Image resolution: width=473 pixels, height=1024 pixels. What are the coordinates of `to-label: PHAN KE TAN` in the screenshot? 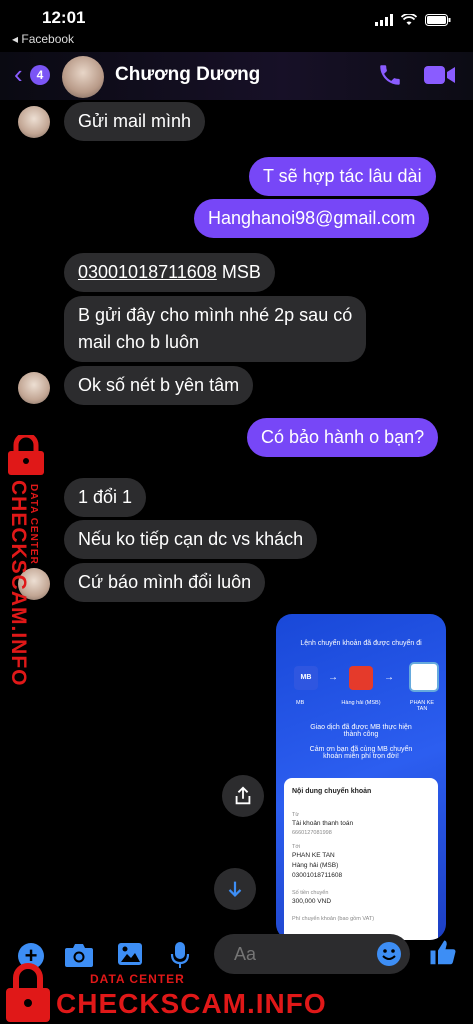 It's located at (422, 706).